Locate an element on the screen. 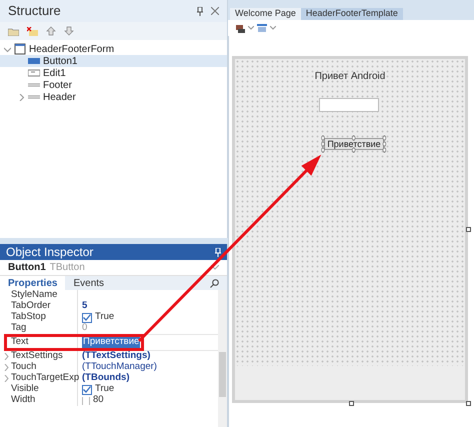 Image resolution: width=474 pixels, height=427 pixels. edit-box-icon is located at coordinates (34, 73).